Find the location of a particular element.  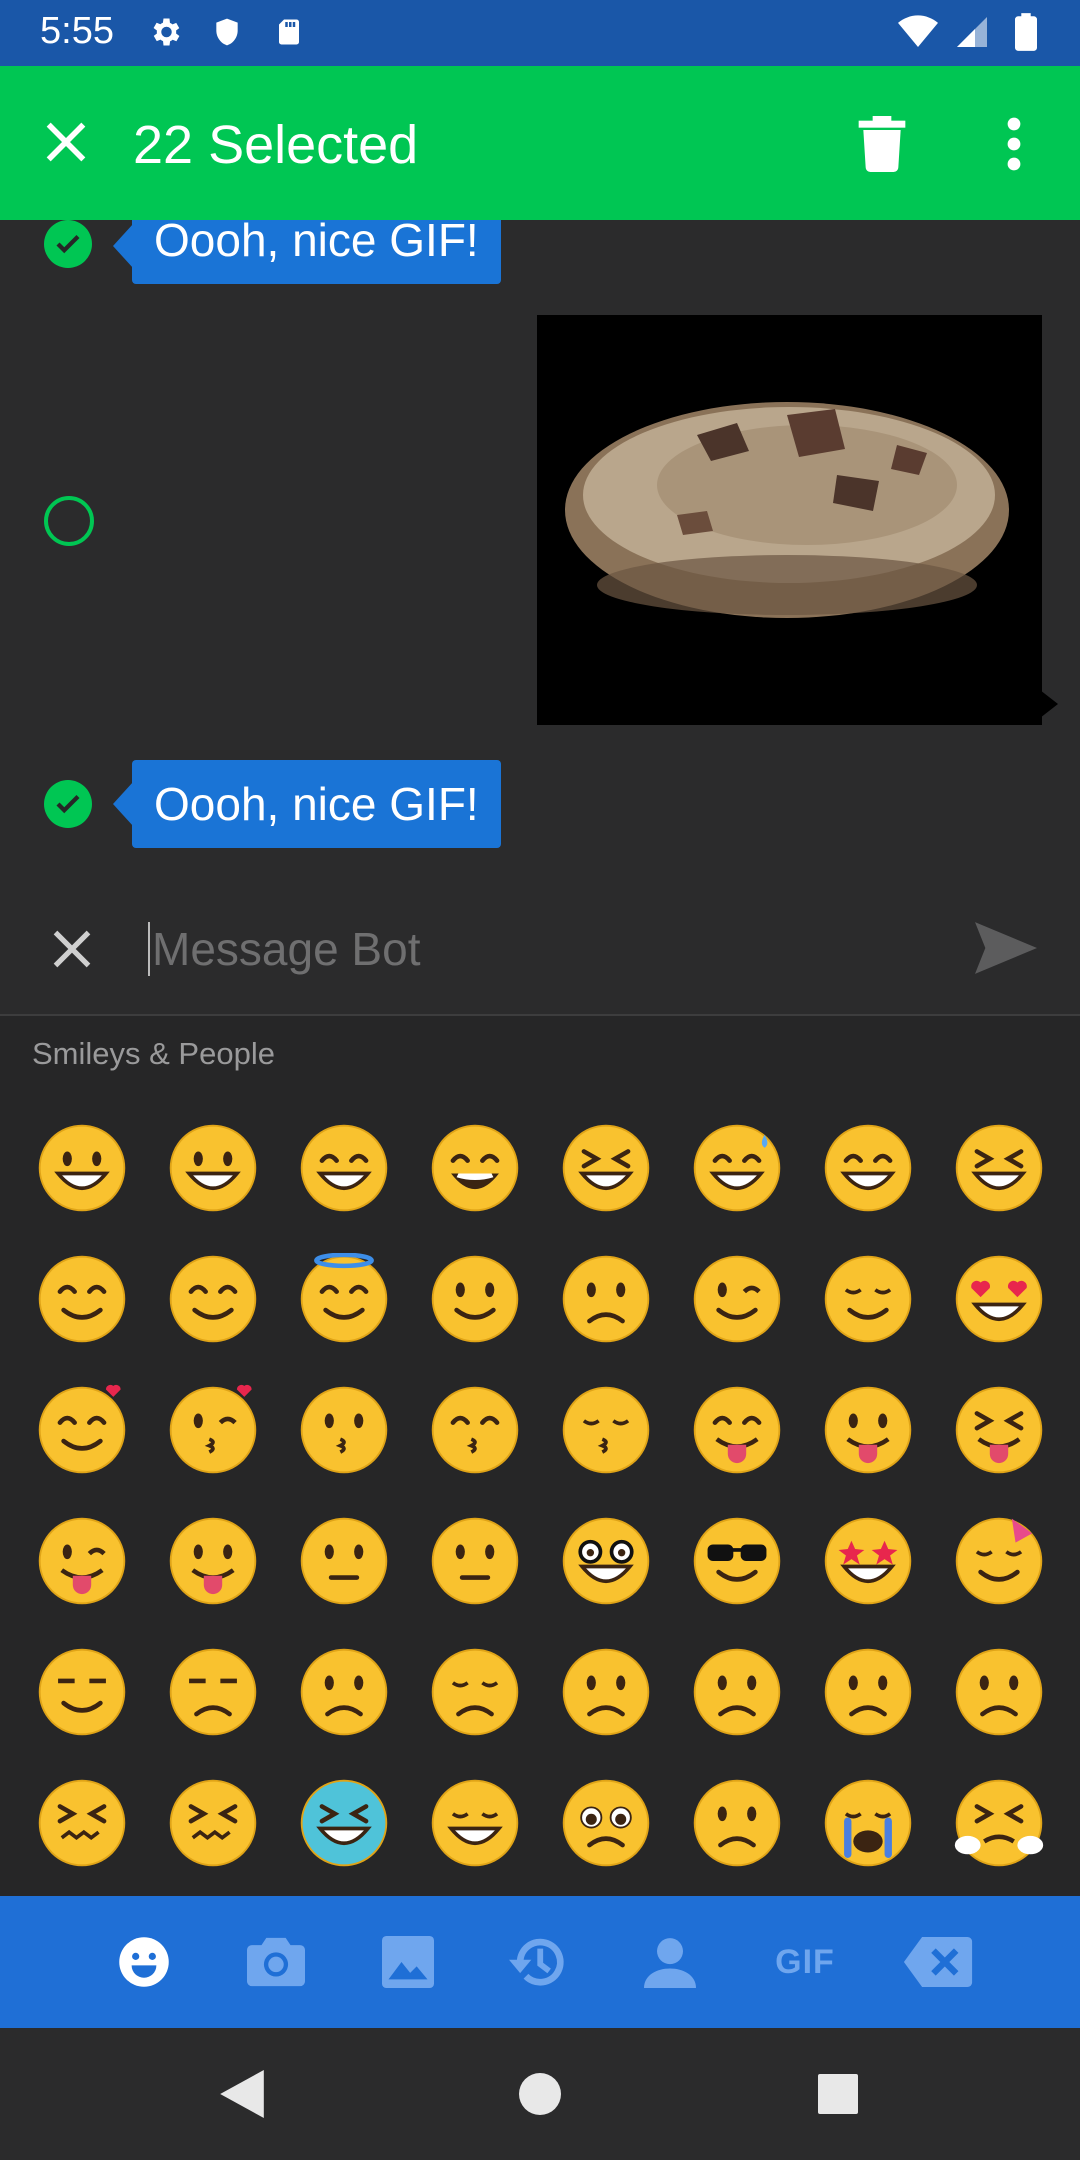

image-tab-icon is located at coordinates (408, 1962).